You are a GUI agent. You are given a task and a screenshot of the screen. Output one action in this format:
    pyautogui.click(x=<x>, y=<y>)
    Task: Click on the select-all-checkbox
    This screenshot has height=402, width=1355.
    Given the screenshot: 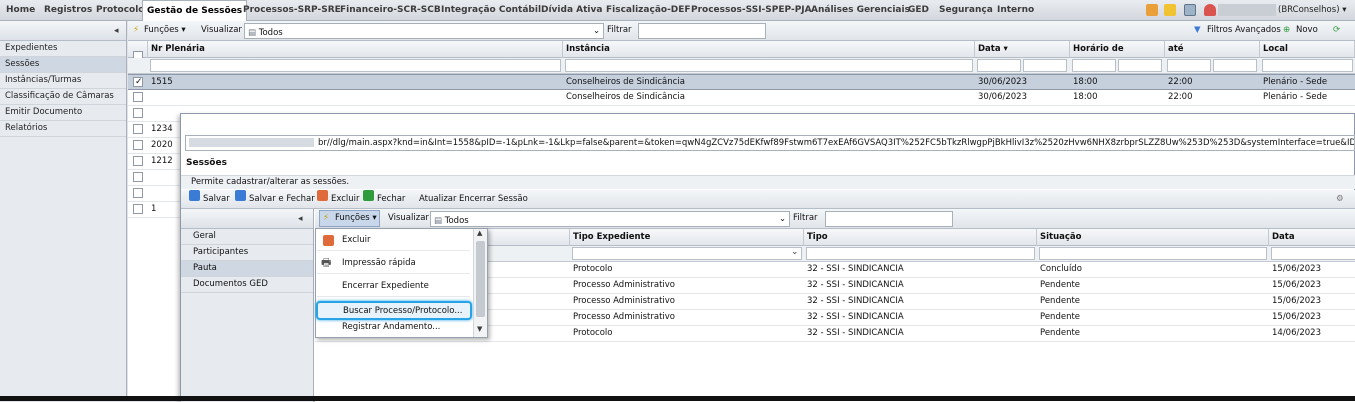 What is the action you would take?
    pyautogui.click(x=138, y=51)
    